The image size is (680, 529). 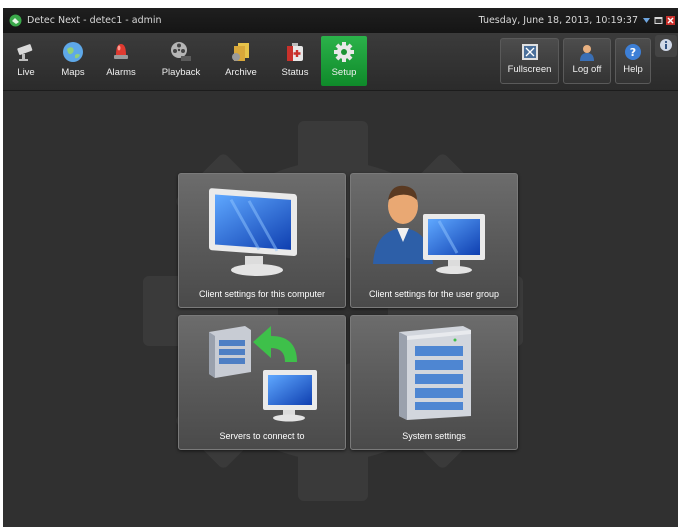 I want to click on server-connect-icon, so click(x=263, y=374).